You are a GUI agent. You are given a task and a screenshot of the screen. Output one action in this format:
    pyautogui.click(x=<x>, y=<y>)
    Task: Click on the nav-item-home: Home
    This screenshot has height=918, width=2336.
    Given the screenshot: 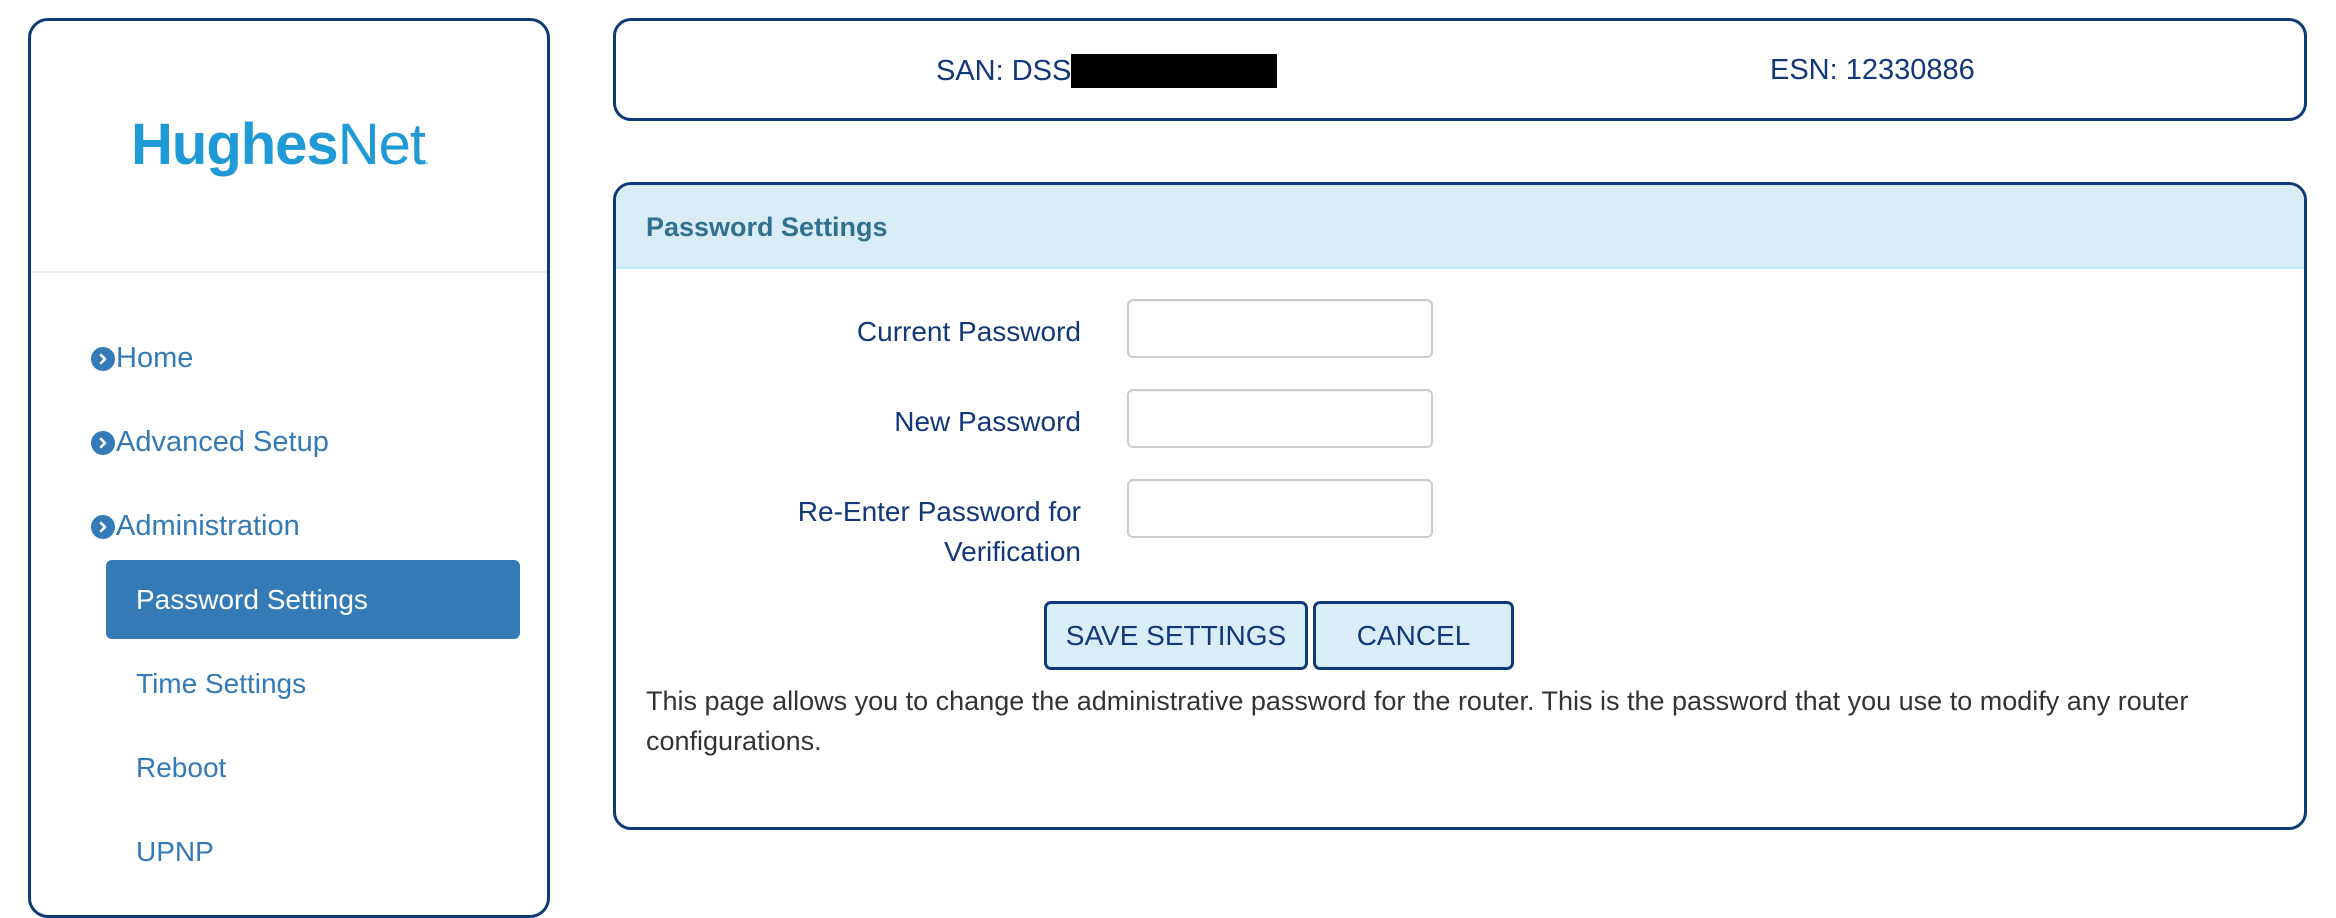 What is the action you would take?
    pyautogui.click(x=142, y=358)
    